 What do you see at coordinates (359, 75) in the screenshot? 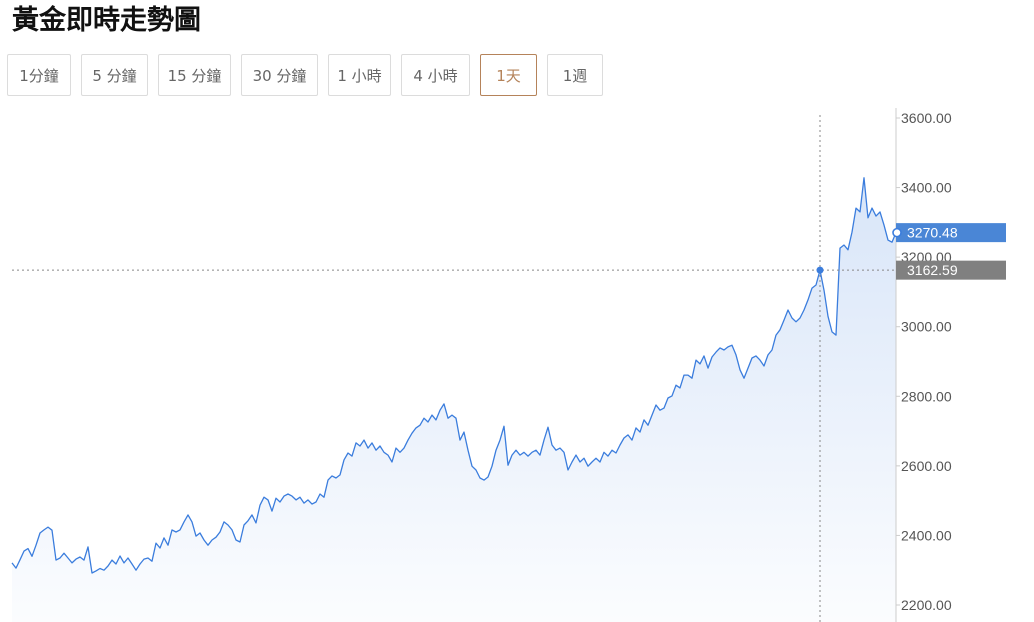
I see `tab-1-hour: 1 小時` at bounding box center [359, 75].